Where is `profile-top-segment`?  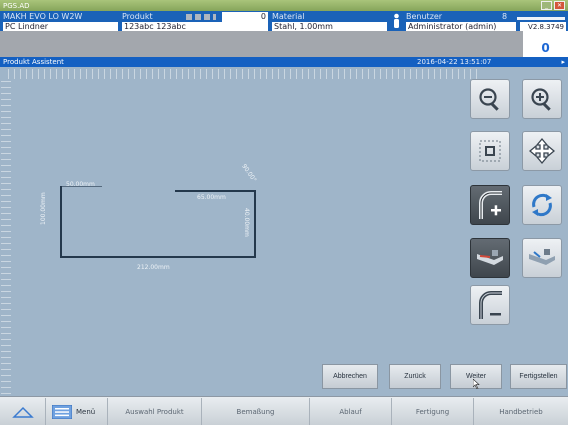
profile-top-segment is located at coordinates (215, 191).